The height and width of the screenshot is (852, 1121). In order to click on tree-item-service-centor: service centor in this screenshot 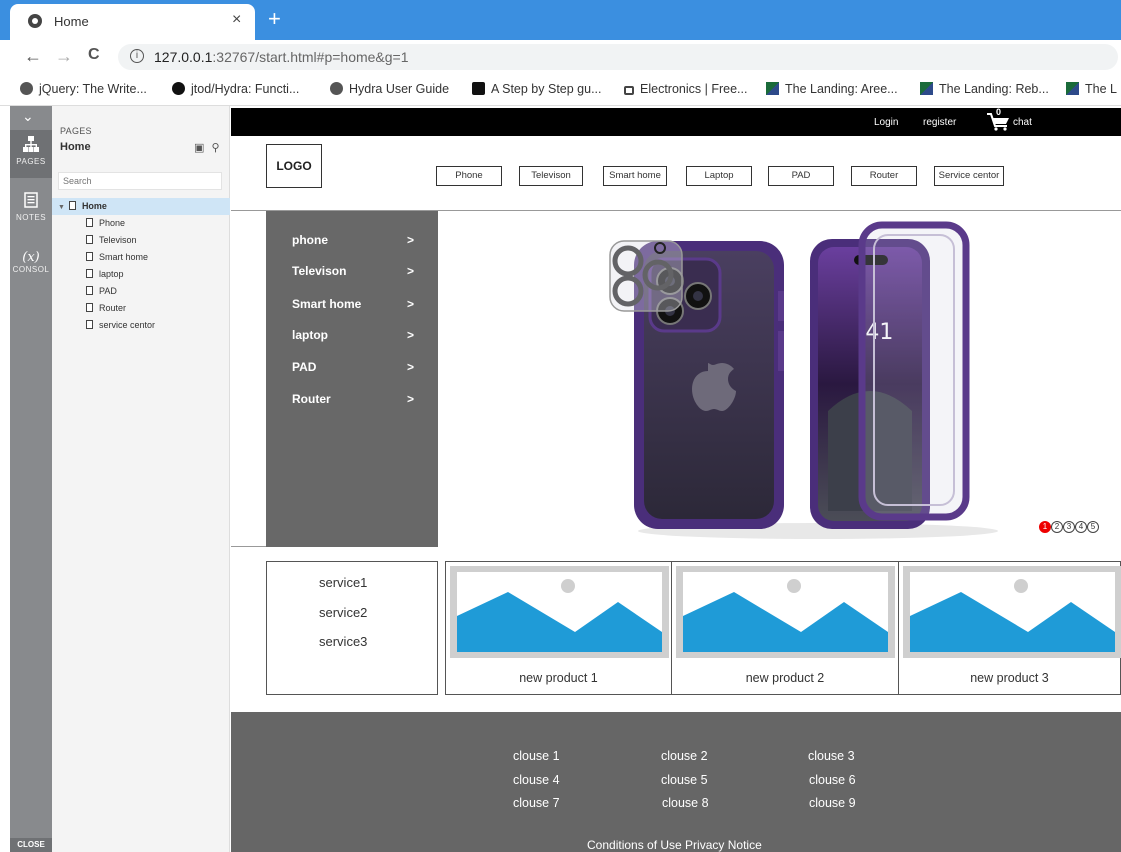, I will do `click(141, 325)`.